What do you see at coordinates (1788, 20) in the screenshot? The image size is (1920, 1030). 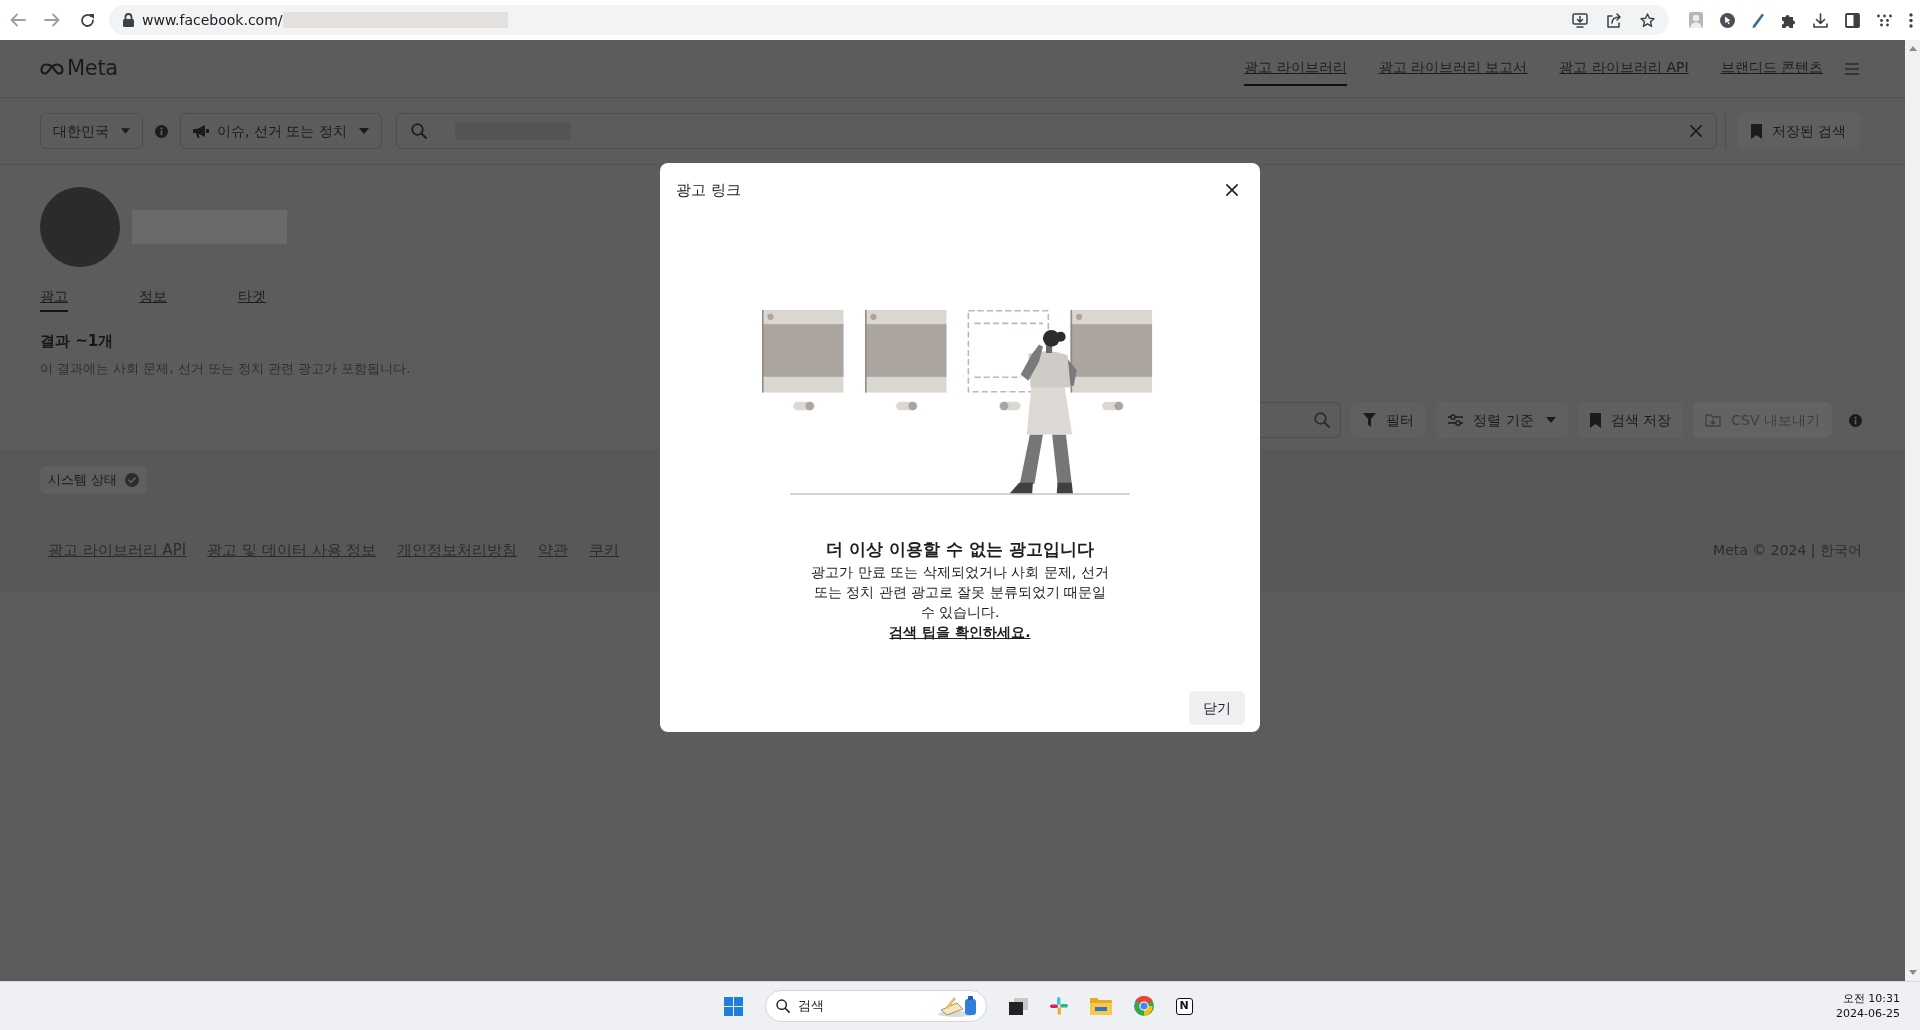 I see `puzzle-icon` at bounding box center [1788, 20].